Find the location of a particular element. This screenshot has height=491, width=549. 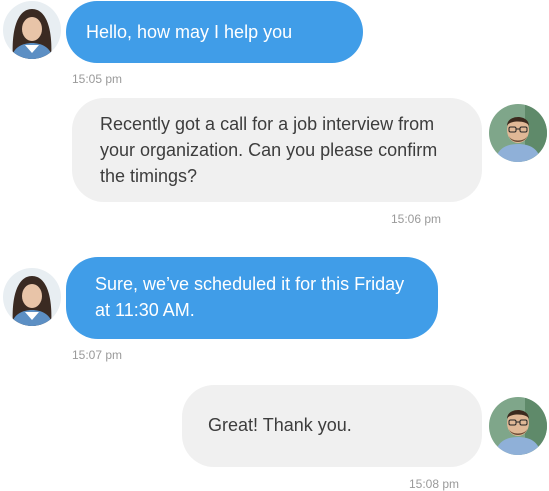

message-timestamp: 15:05 pm is located at coordinates (97, 79).